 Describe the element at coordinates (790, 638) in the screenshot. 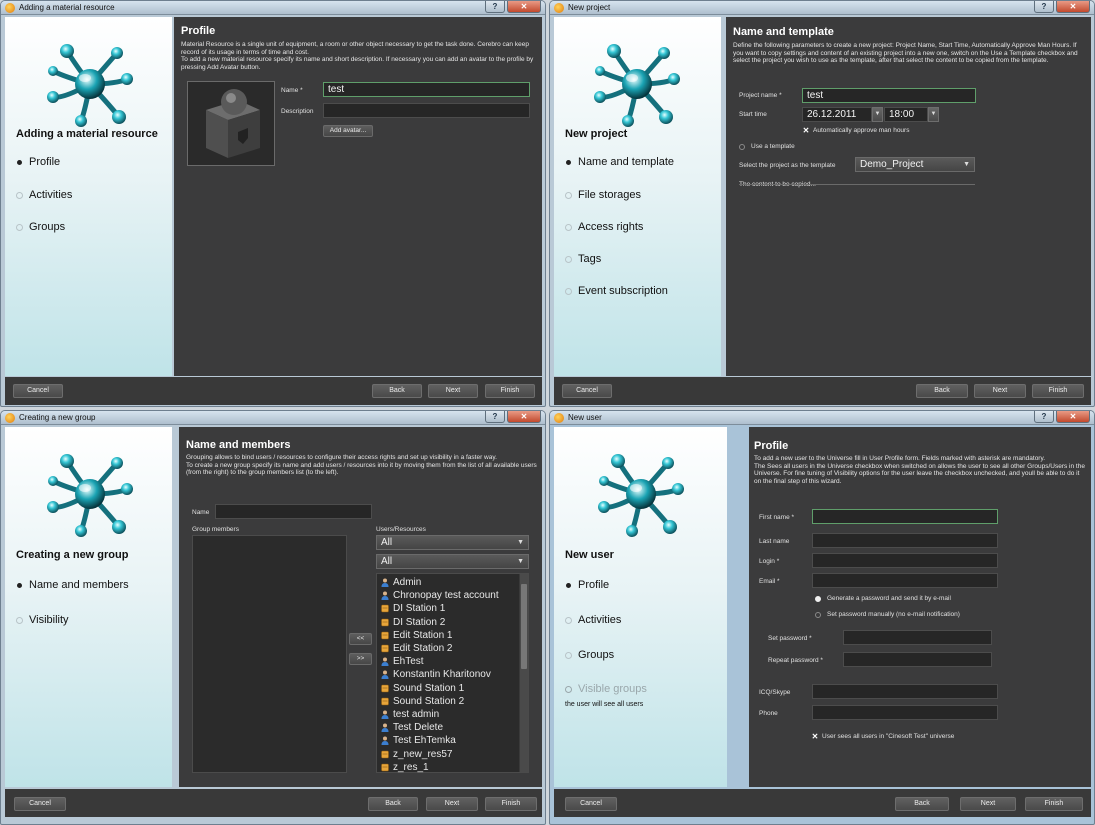

I see `set-password-label: Set password *` at that location.